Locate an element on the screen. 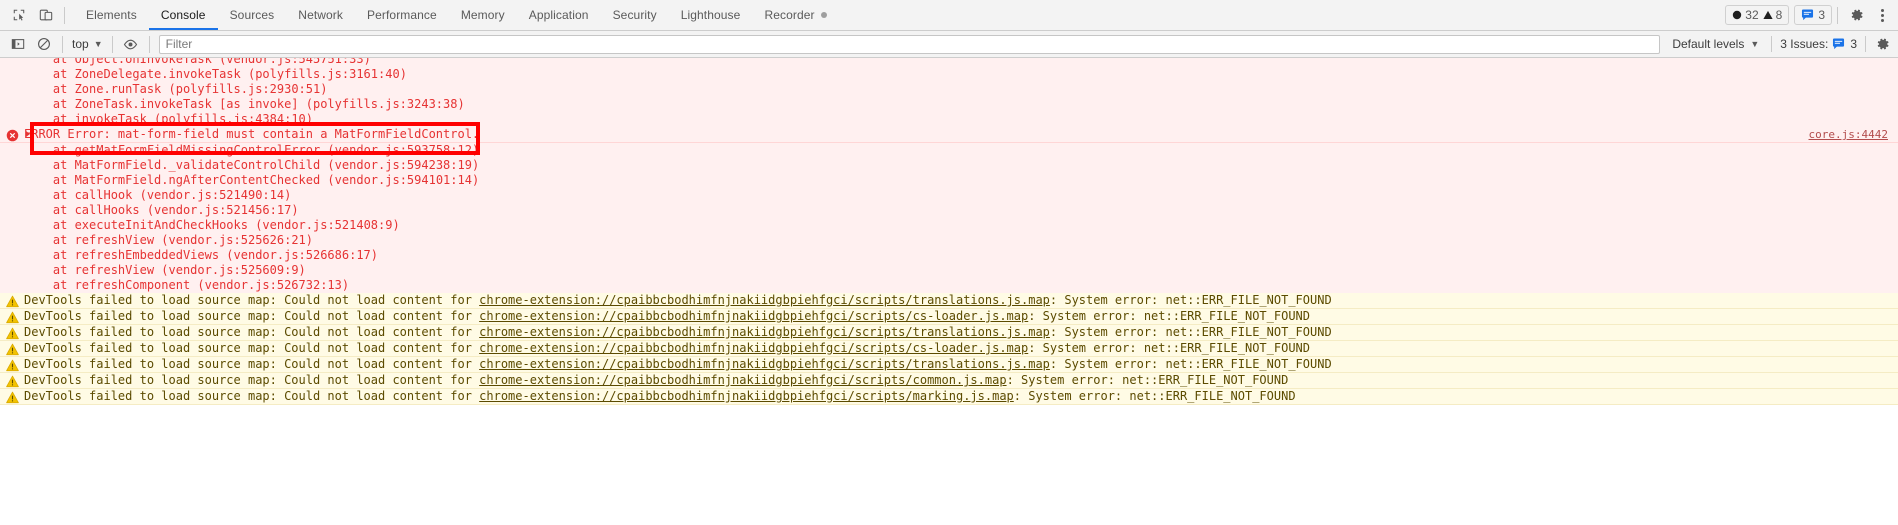 The width and height of the screenshot is (1898, 525). source-link: polyfills.js:3243:38 is located at coordinates (385, 104).